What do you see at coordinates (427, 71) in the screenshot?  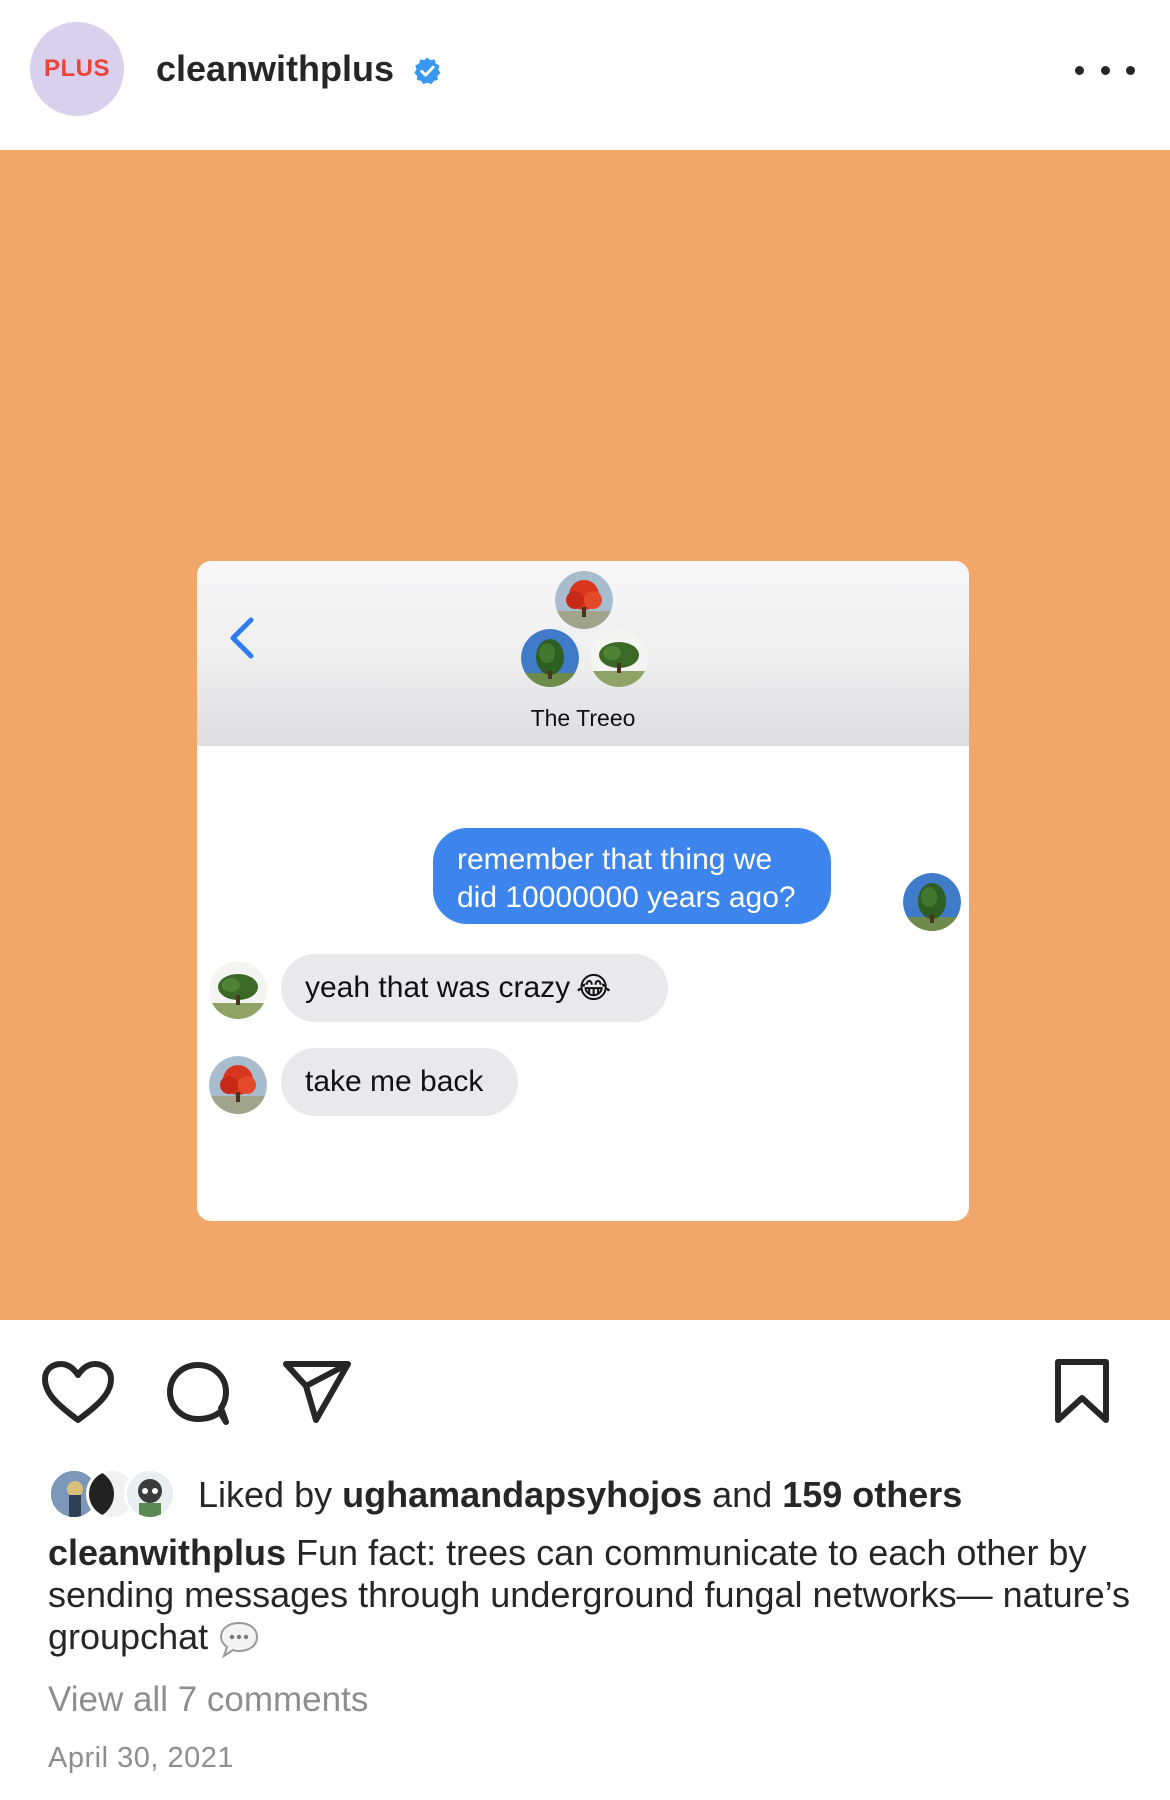 I see `verified-badge-icon` at bounding box center [427, 71].